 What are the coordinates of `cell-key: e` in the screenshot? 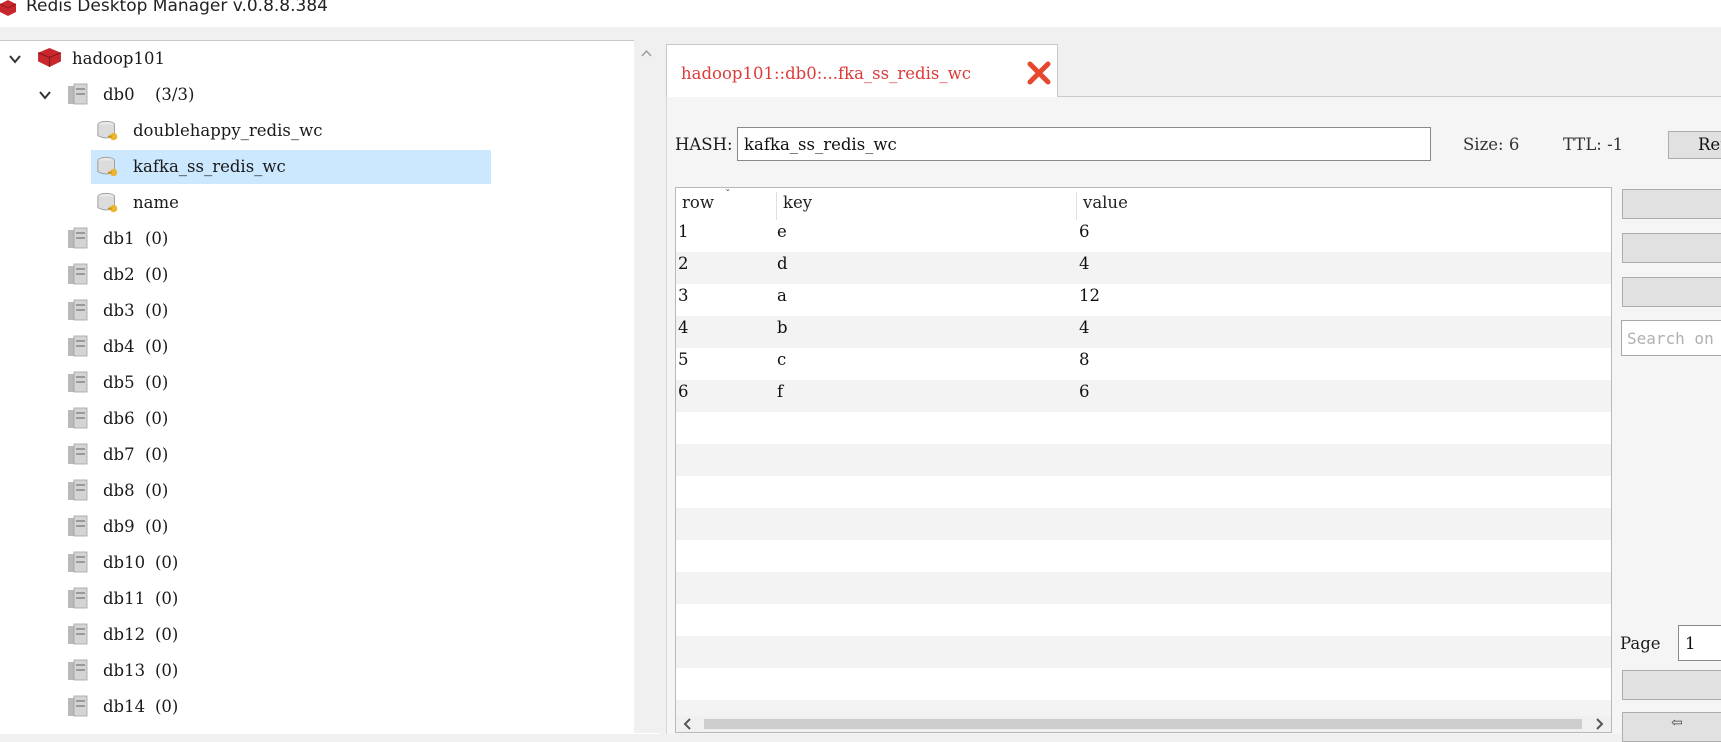 It's located at (782, 231).